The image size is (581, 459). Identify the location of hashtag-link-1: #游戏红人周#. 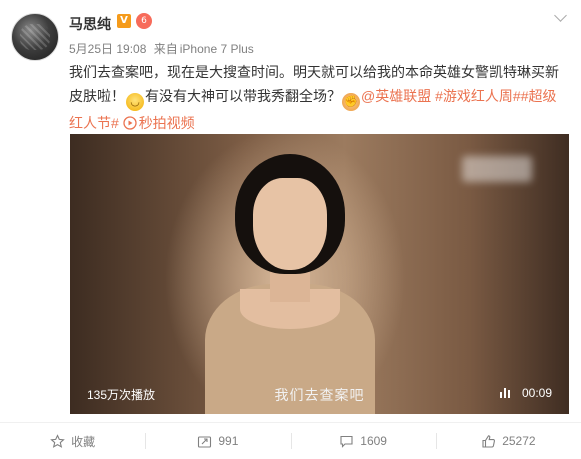
(478, 96).